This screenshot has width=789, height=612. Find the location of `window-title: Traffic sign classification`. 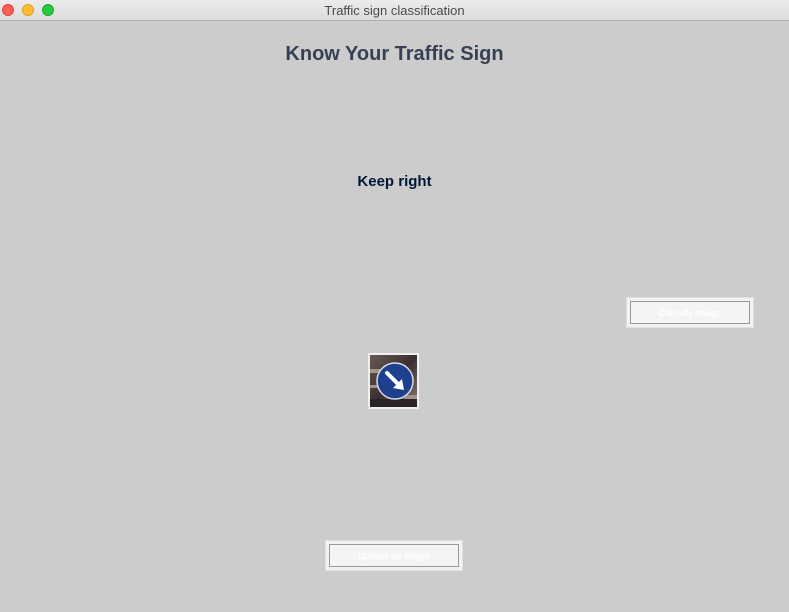

window-title: Traffic sign classification is located at coordinates (394, 10).